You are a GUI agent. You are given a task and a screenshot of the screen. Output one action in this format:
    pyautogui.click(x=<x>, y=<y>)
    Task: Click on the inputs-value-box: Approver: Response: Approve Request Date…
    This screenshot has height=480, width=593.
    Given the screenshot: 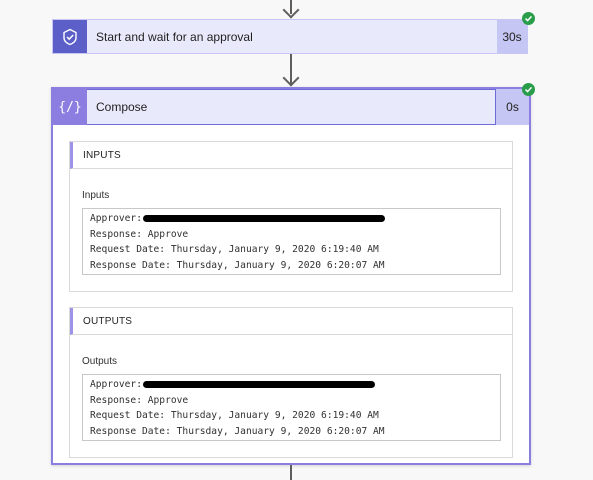 What is the action you would take?
    pyautogui.click(x=291, y=241)
    